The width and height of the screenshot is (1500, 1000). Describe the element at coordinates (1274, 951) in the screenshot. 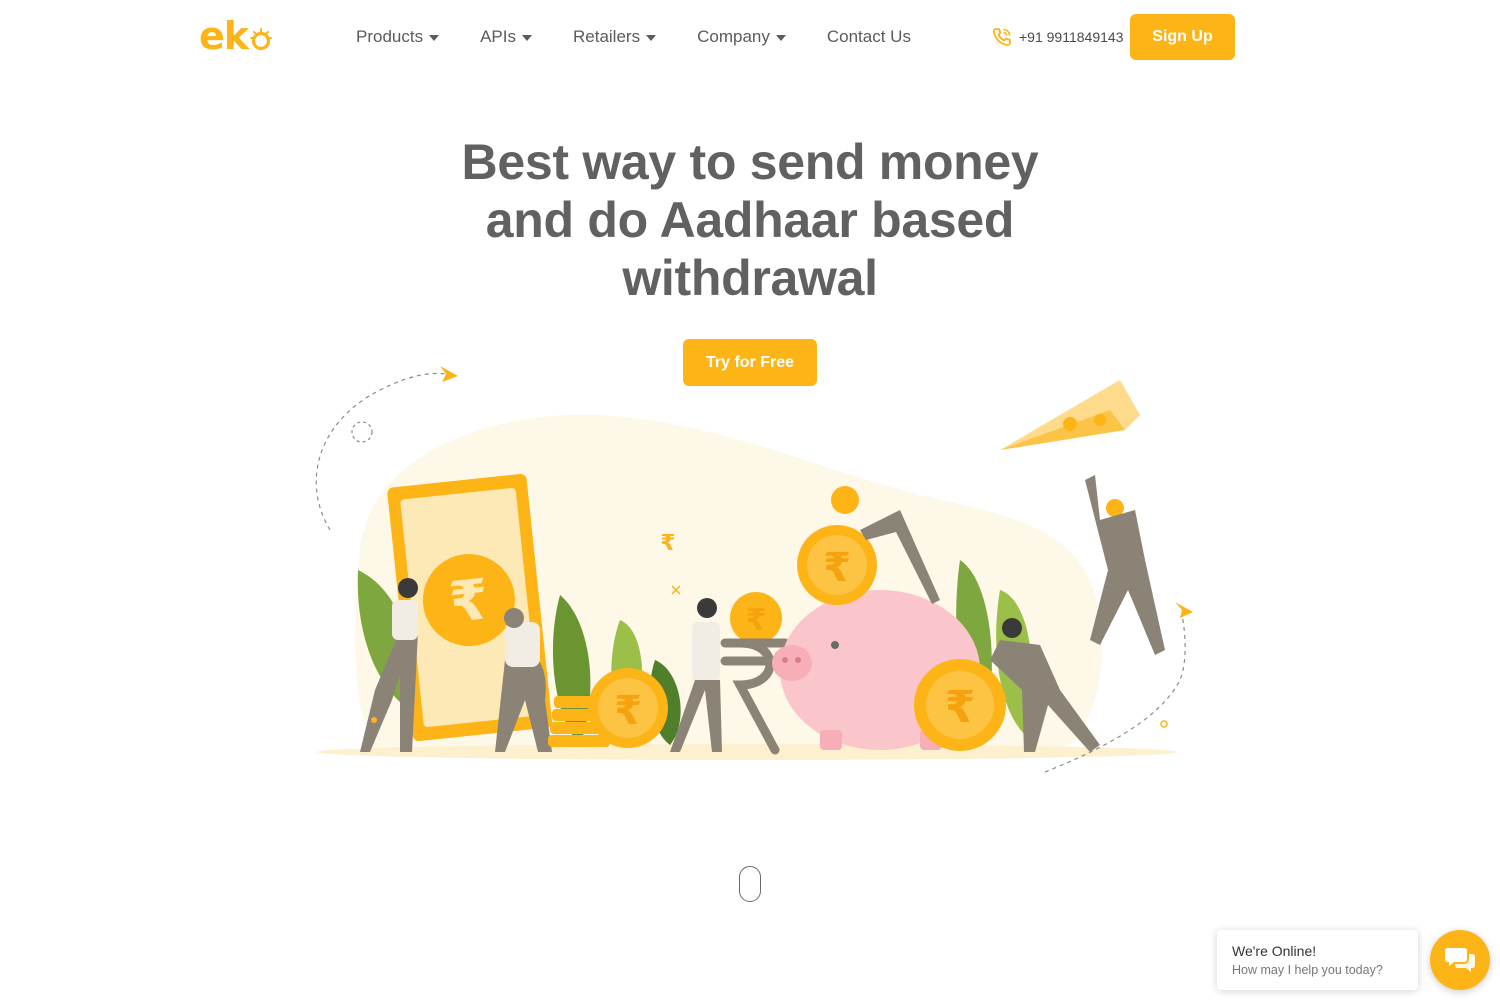

I see `chat-title: We're Online!` at that location.